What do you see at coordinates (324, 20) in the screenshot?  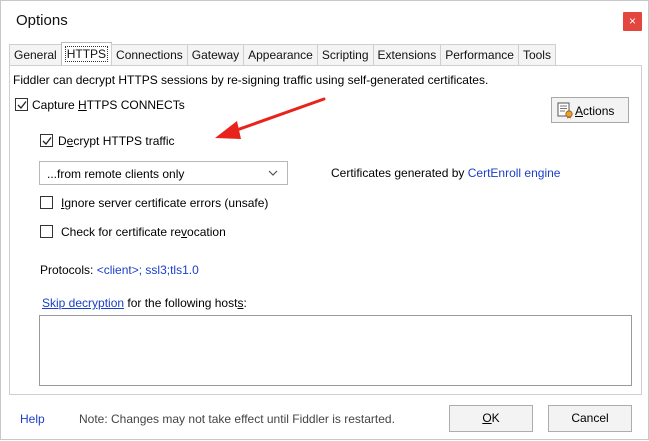 I see `title-bar: Options ×` at bounding box center [324, 20].